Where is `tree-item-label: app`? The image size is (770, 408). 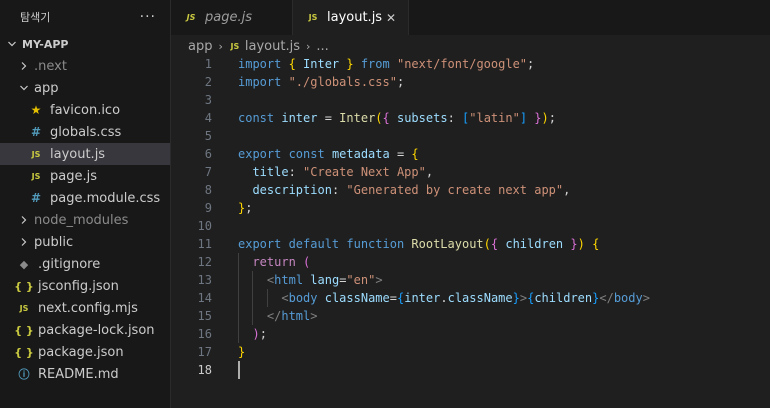
tree-item-label: app is located at coordinates (46, 88).